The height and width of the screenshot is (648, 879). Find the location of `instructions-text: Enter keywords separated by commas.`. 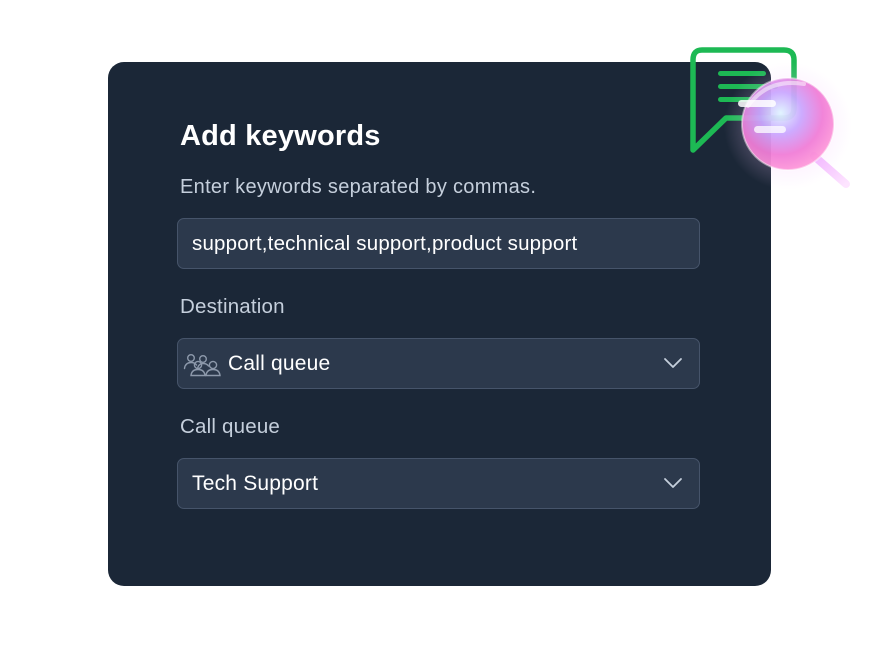

instructions-text: Enter keywords separated by commas. is located at coordinates (358, 187).